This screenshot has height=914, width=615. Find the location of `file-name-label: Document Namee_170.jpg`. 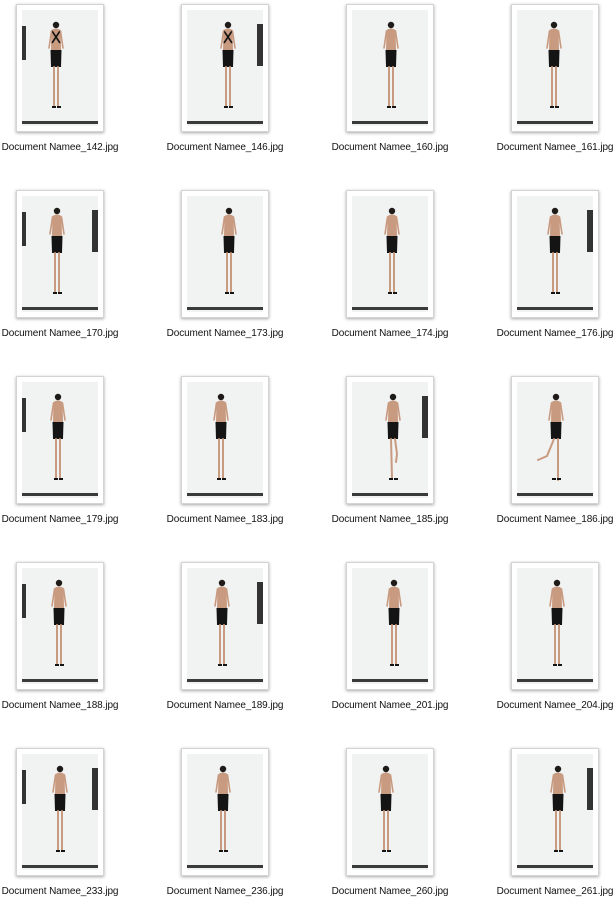

file-name-label: Document Namee_170.jpg is located at coordinates (64, 333).